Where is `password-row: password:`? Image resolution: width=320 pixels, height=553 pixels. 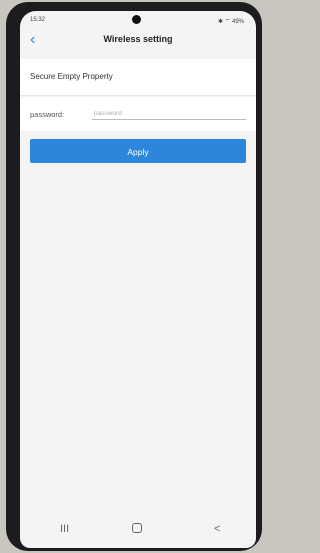 password-row: password: is located at coordinates (138, 114).